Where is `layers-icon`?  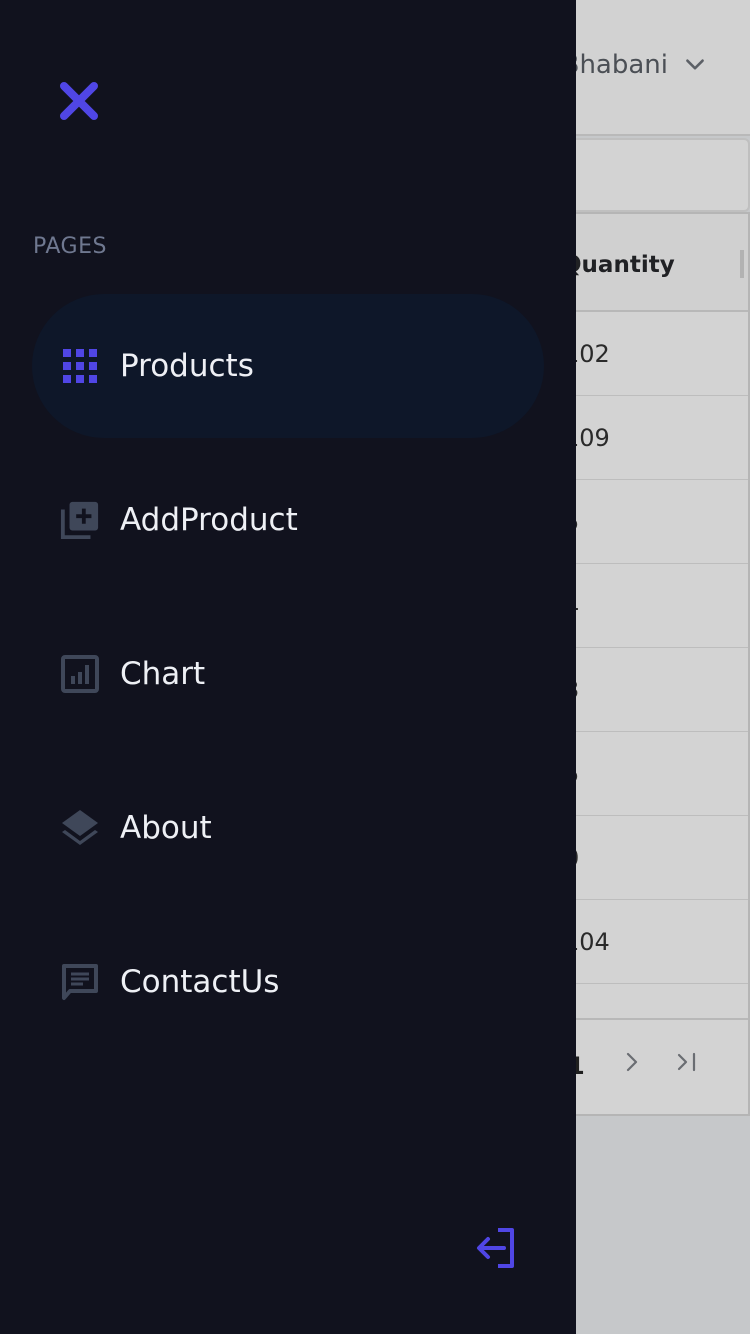 layers-icon is located at coordinates (80, 828).